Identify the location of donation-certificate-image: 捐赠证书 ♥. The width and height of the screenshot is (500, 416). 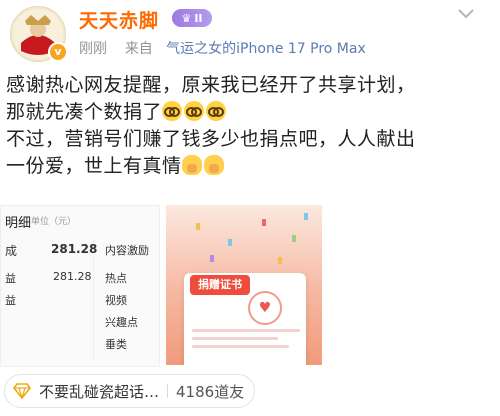
(244, 285).